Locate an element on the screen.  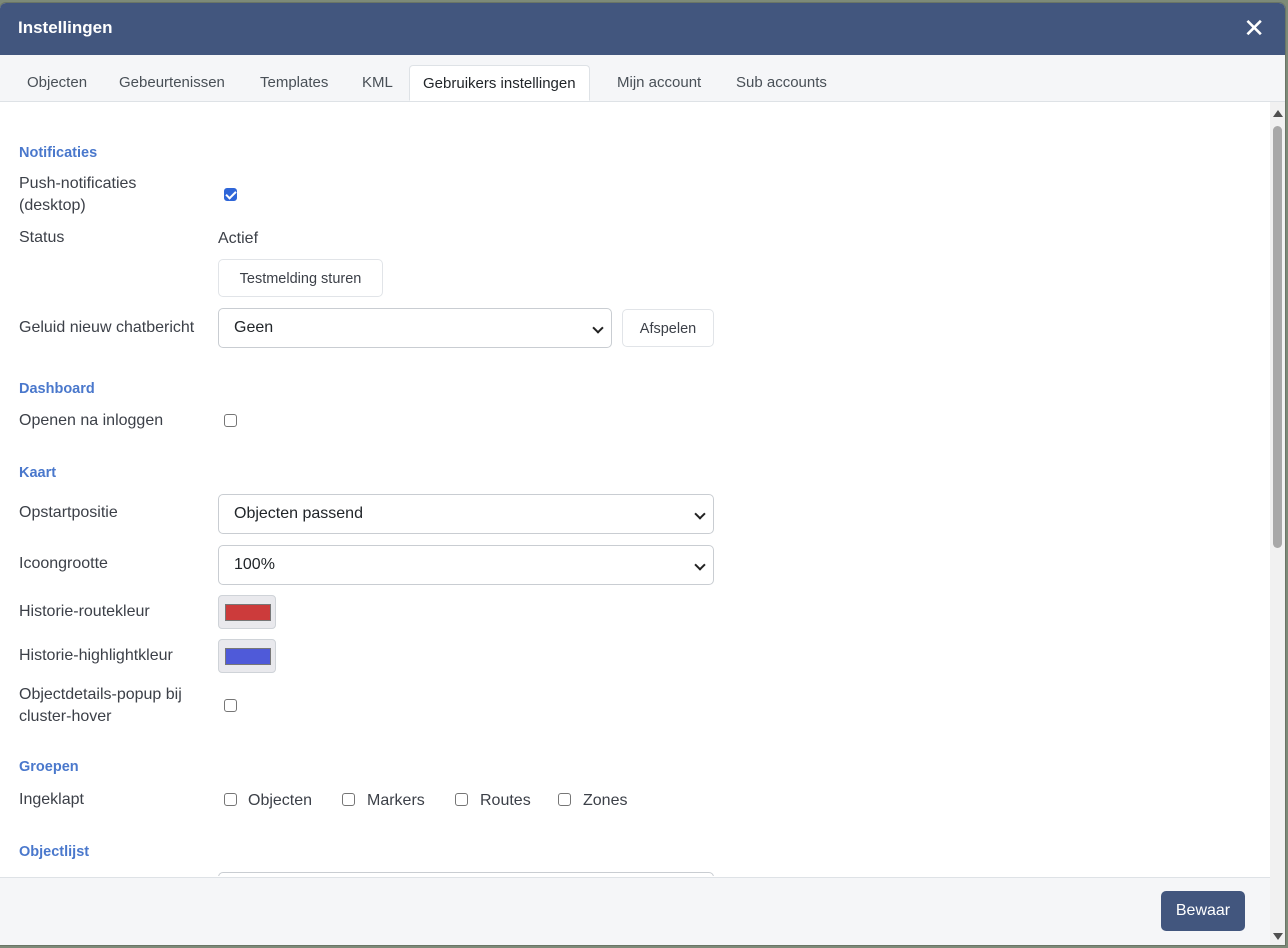
group-zones-checkbox is located at coordinates (564, 799).